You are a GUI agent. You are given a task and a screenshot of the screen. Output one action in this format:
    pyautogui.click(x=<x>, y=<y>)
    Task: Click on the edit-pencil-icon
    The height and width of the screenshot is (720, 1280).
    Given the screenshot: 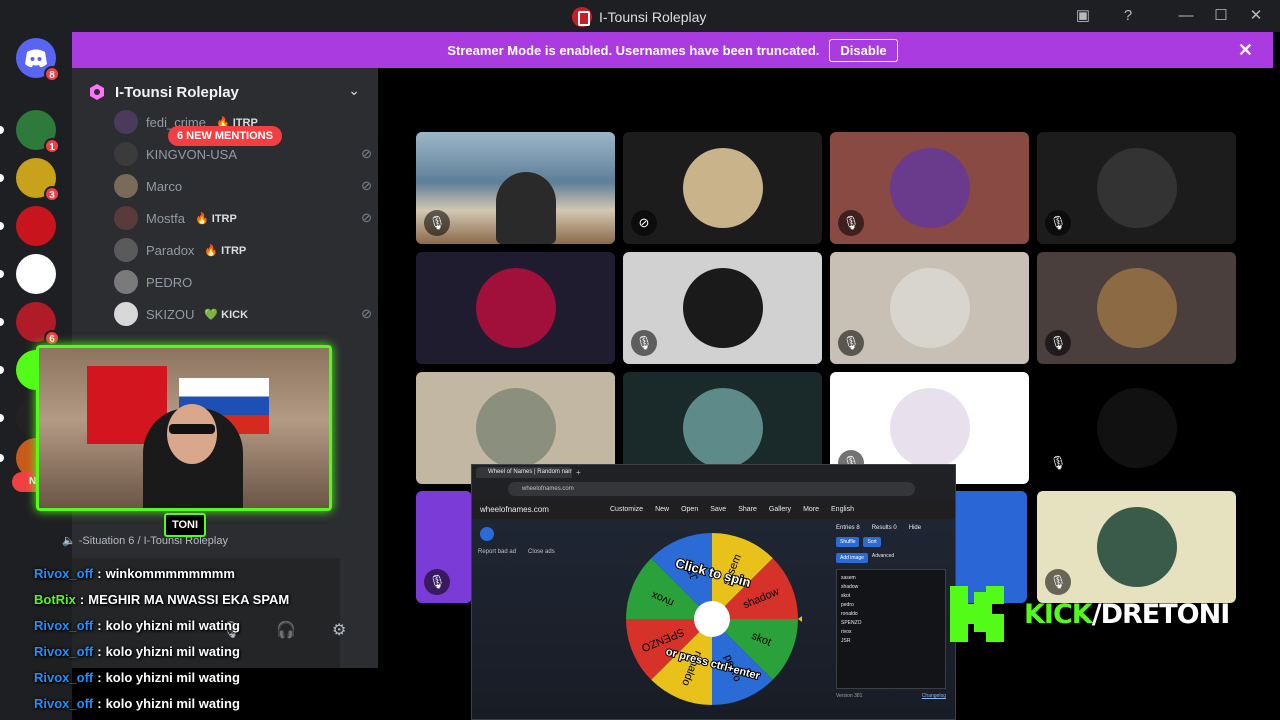 What is the action you would take?
    pyautogui.click(x=487, y=534)
    